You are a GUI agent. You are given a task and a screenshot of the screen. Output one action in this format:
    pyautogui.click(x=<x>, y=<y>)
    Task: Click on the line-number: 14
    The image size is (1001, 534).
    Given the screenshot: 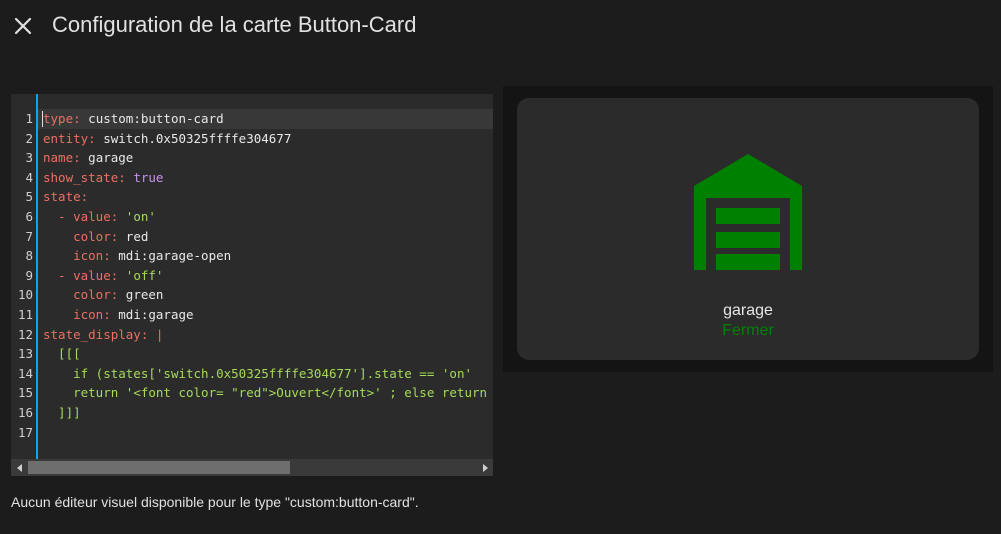 What is the action you would take?
    pyautogui.click(x=25, y=373)
    